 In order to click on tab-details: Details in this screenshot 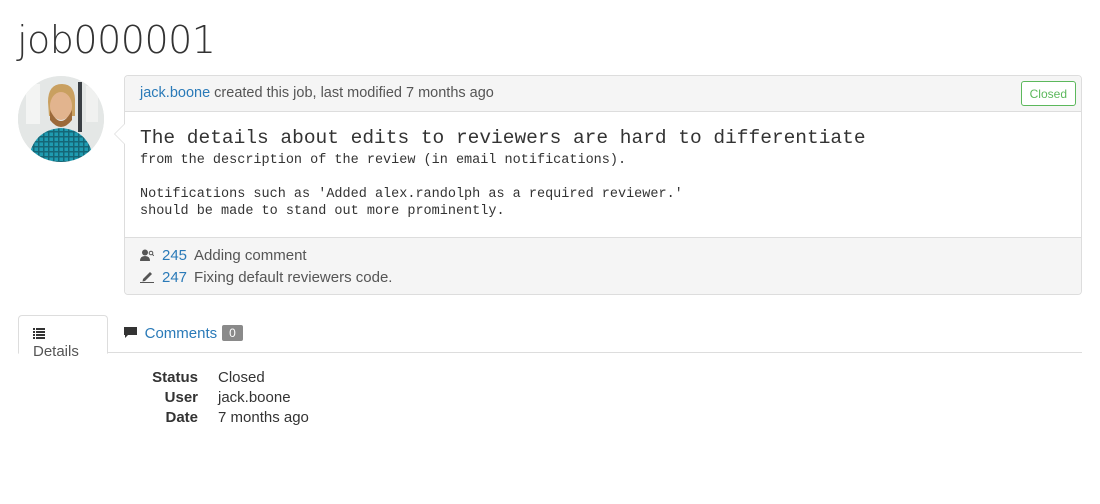, I will do `click(63, 337)`.